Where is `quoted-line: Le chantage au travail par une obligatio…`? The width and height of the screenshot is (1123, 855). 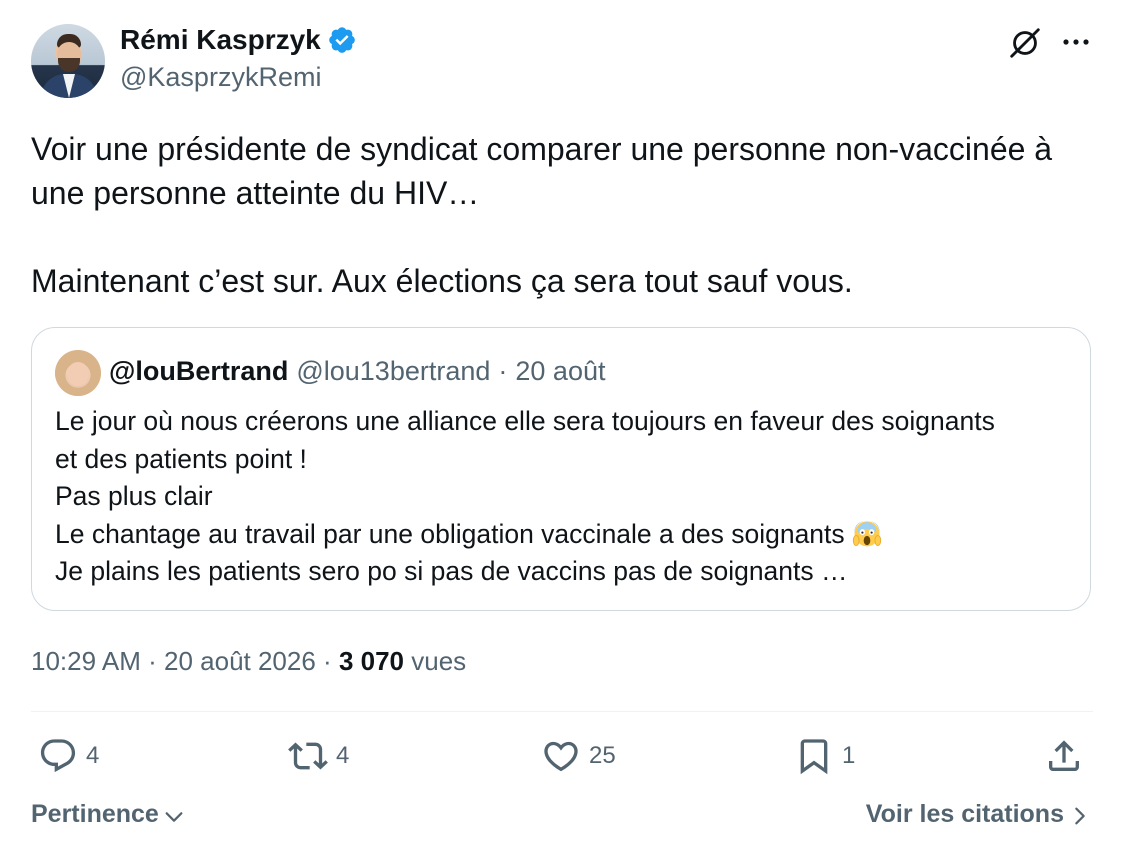 quoted-line: Le chantage au travail par une obligatio… is located at coordinates (450, 533).